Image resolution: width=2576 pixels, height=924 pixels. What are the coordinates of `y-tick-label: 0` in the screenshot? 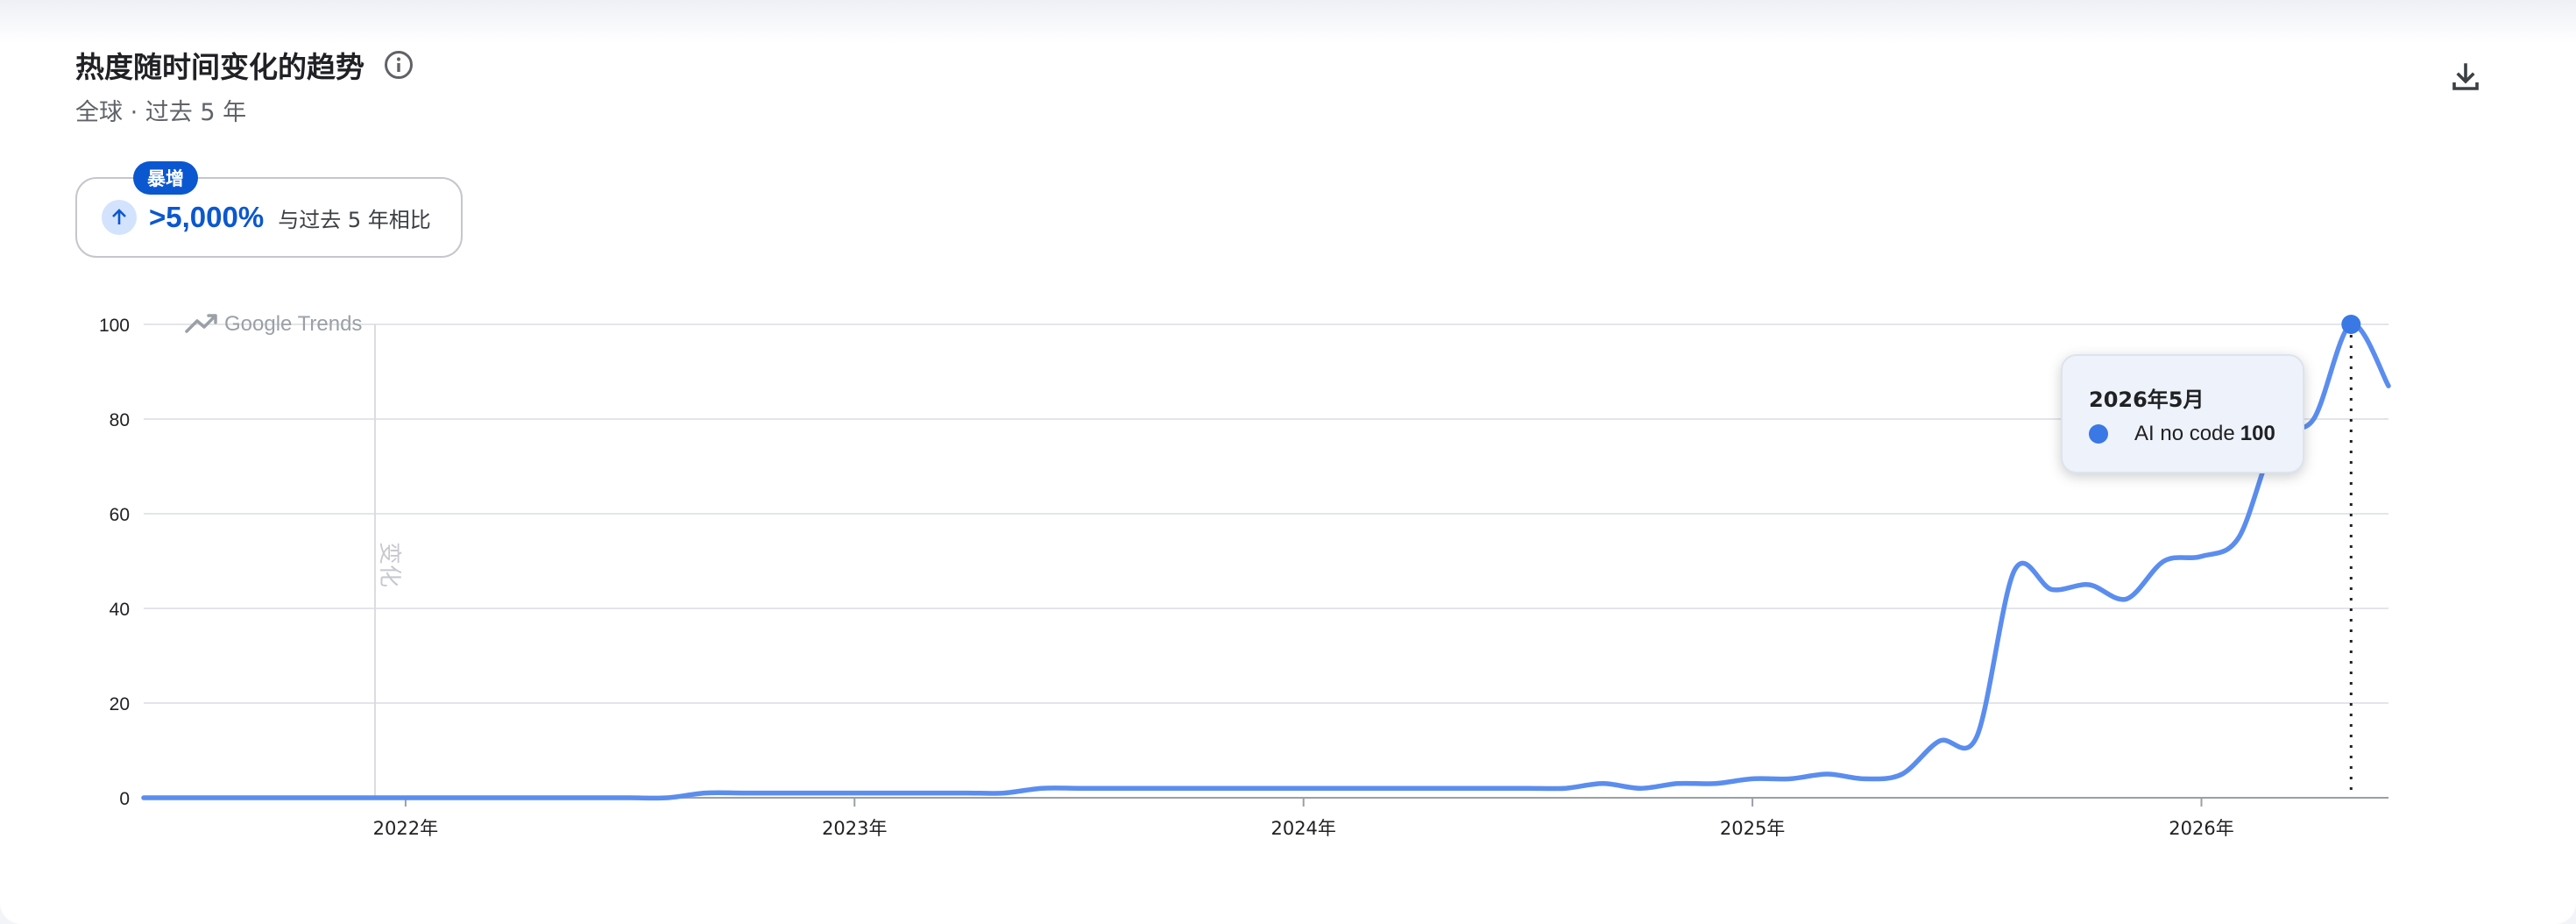 It's located at (124, 799).